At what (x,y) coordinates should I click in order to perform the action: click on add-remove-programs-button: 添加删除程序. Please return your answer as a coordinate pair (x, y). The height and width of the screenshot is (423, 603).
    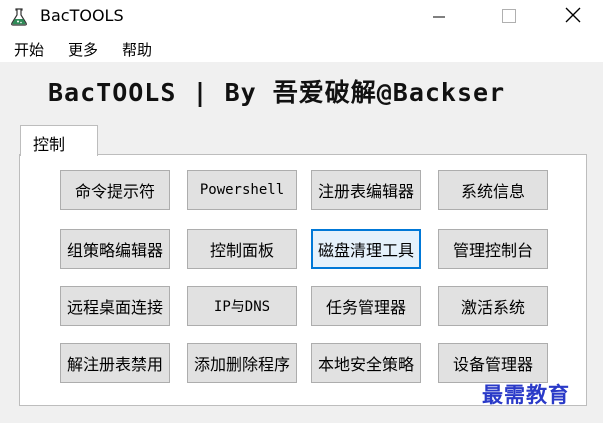
    Looking at the image, I should click on (242, 363).